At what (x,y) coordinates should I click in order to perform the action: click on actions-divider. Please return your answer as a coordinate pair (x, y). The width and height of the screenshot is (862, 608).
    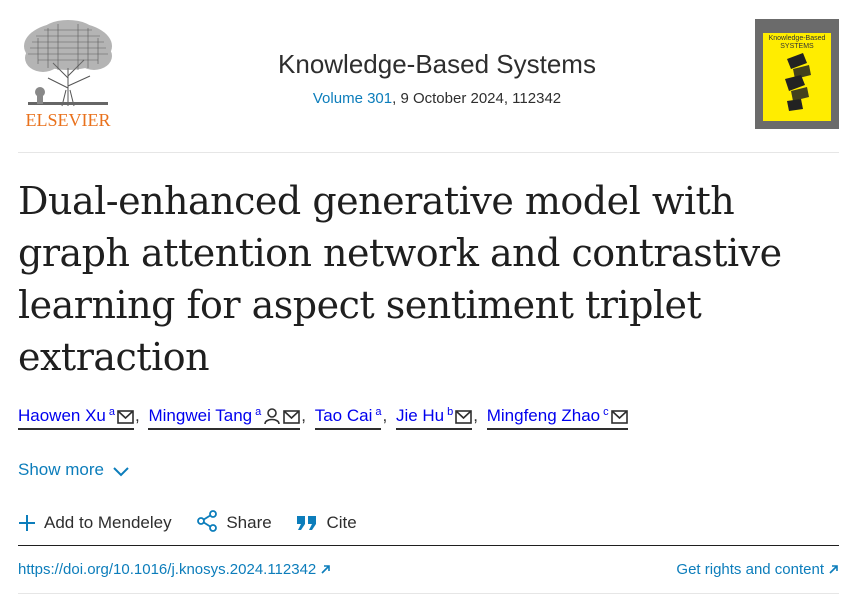
    Looking at the image, I should click on (428, 545).